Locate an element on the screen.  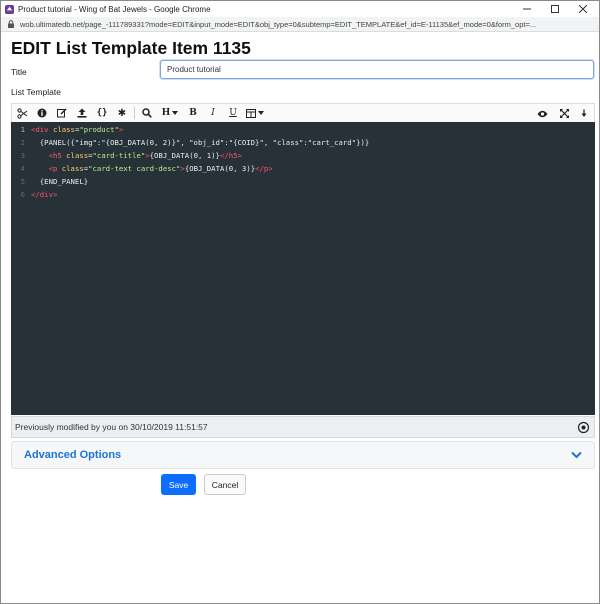
line-number: 4 is located at coordinates (22, 168).